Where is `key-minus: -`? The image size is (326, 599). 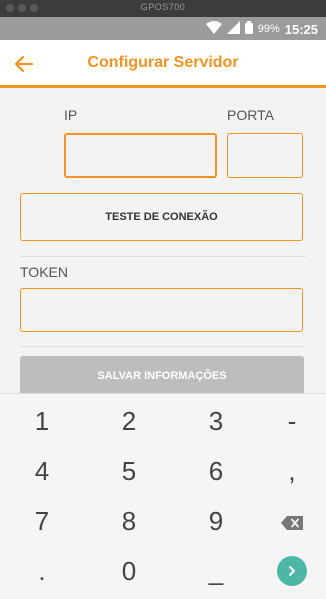 key-minus: - is located at coordinates (289, 421).